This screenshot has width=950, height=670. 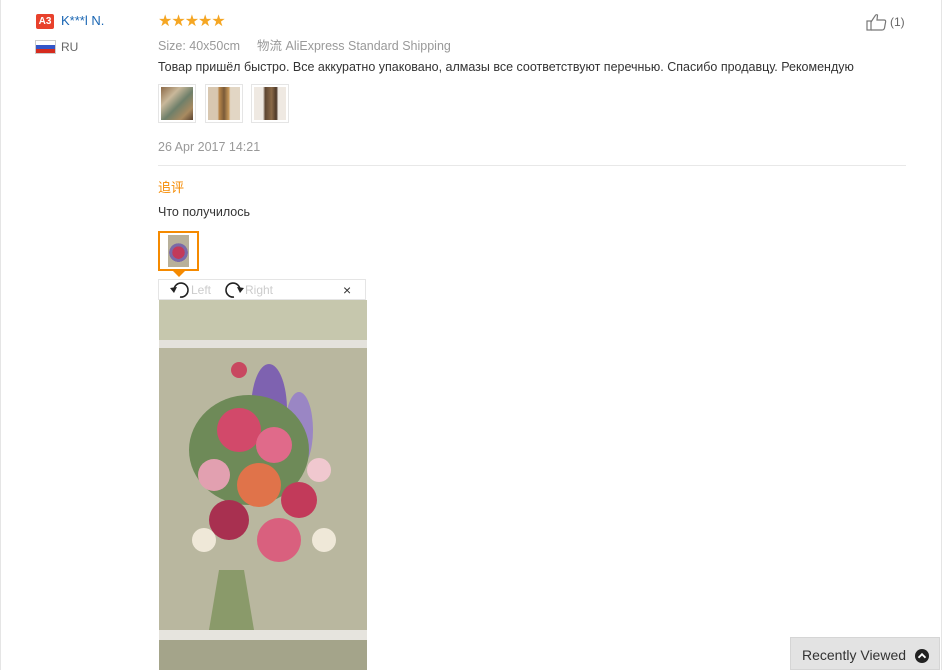 I want to click on rotate-left-button: Left, so click(x=190, y=290).